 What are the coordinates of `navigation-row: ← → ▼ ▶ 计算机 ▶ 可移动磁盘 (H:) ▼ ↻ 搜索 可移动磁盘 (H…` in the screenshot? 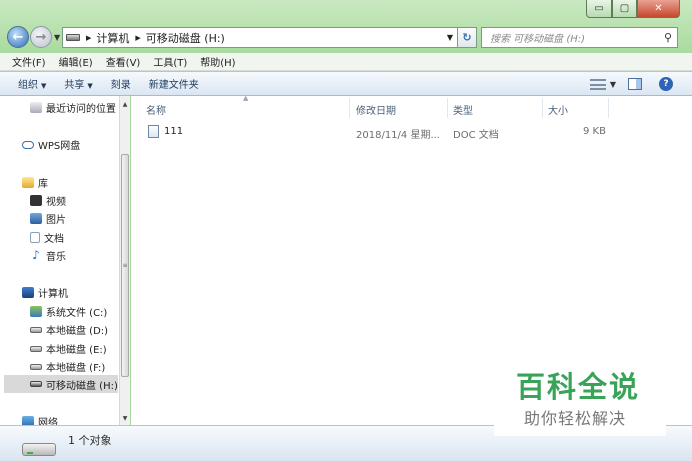 It's located at (346, 37).